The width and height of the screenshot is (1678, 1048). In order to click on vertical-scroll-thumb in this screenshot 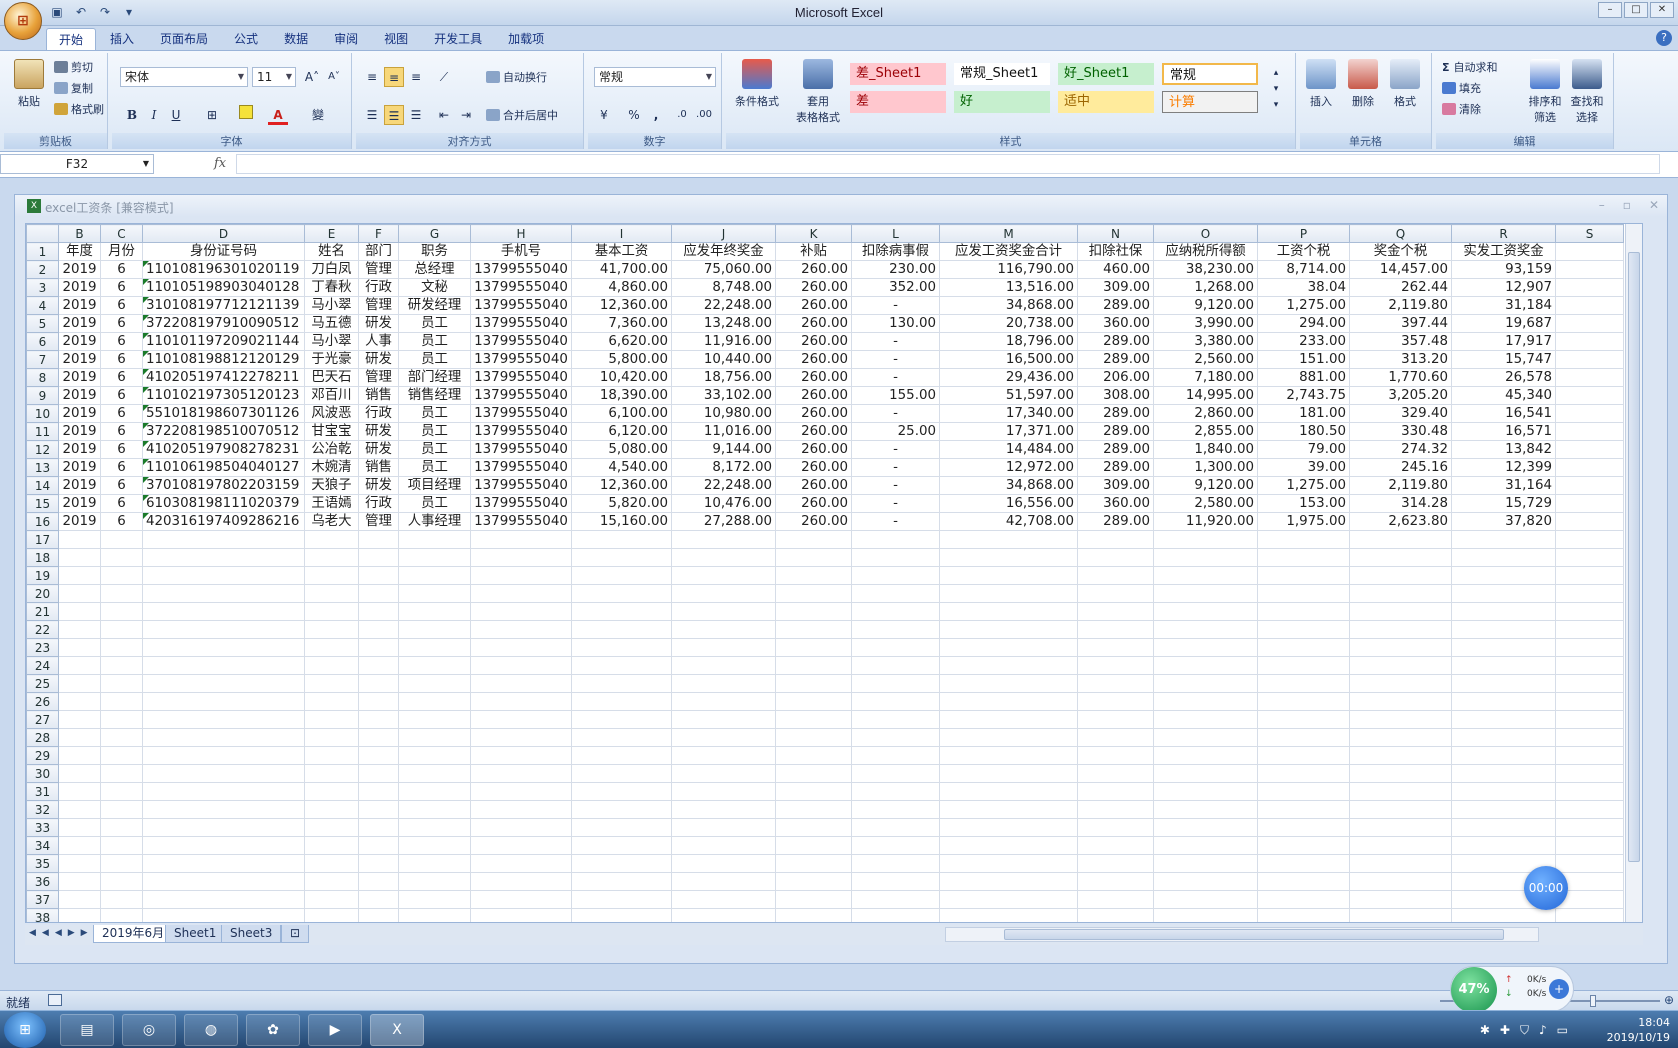, I will do `click(1634, 557)`.